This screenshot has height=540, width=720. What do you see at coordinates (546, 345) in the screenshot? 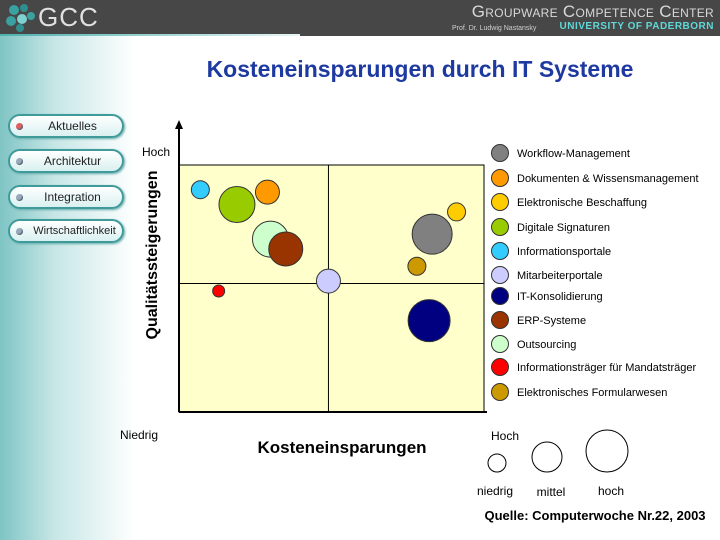
I see `legend-label: Outsourcing` at bounding box center [546, 345].